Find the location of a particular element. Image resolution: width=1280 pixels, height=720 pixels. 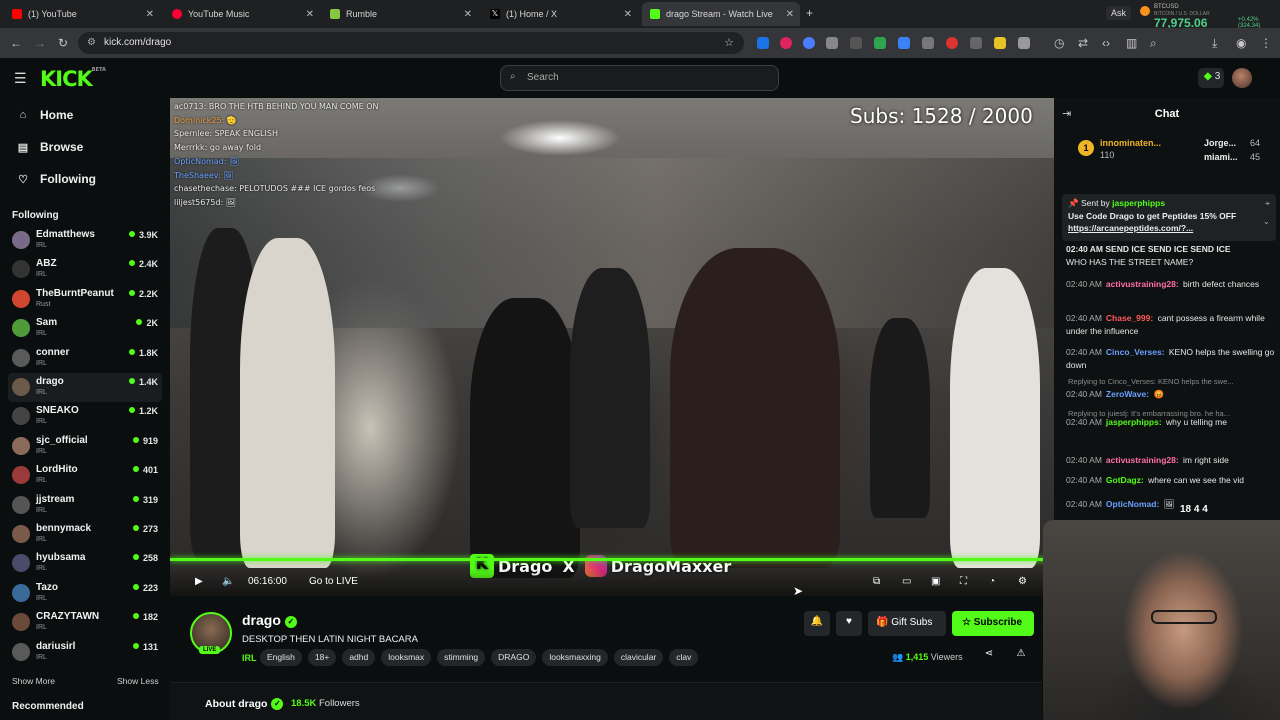

clip-icon: ⧉ is located at coordinates (876, 581).